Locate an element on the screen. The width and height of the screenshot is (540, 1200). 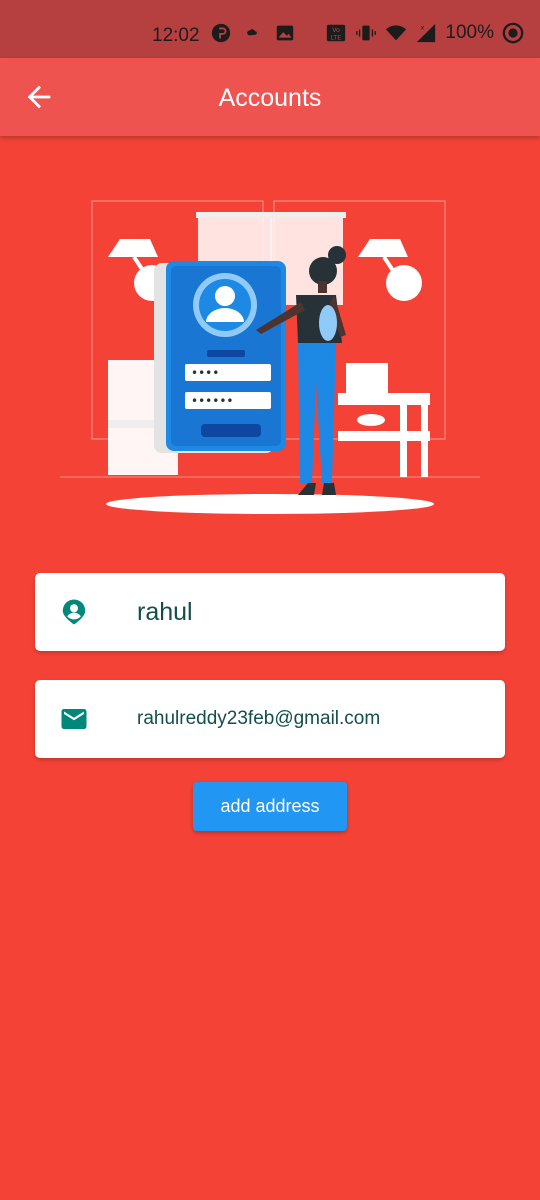
status-notification-icons is located at coordinates (253, 33).